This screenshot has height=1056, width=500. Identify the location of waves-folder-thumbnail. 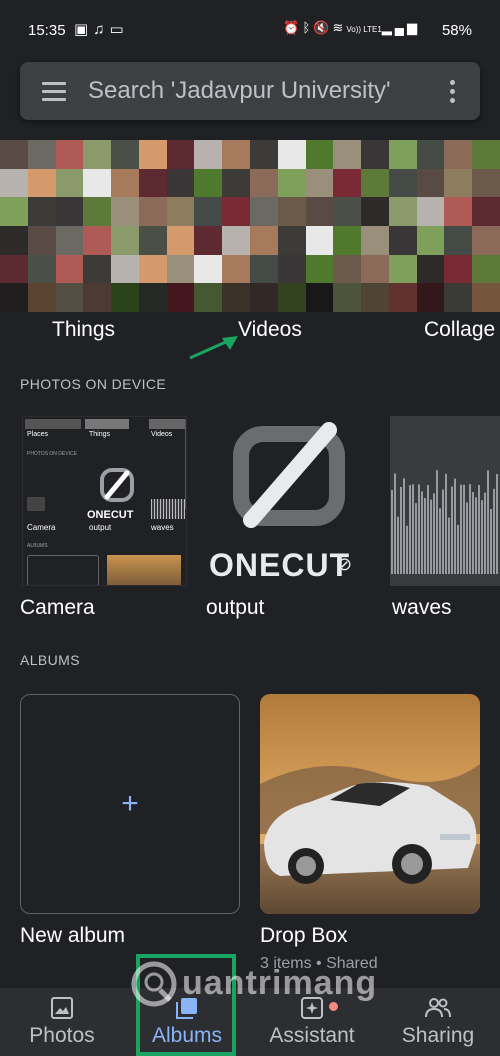
(445, 501).